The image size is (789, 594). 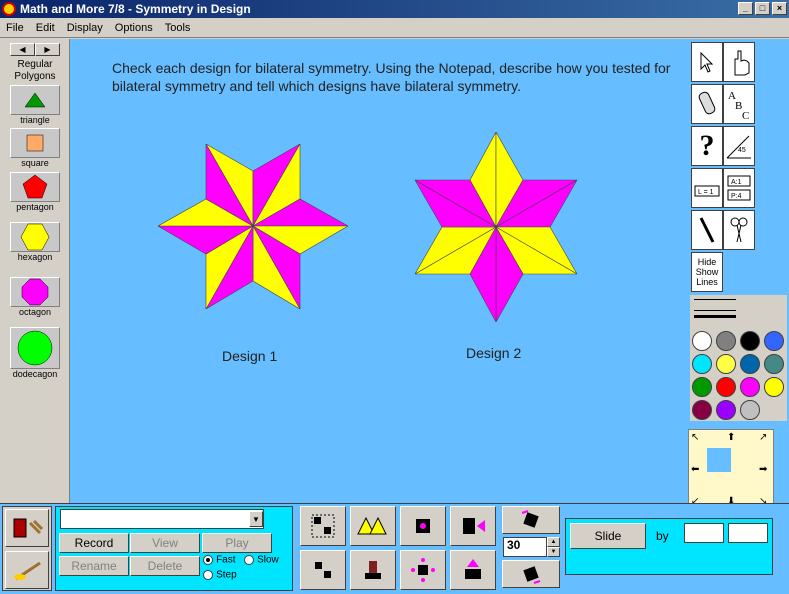 What do you see at coordinates (35, 207) in the screenshot?
I see `pentagon-label: pentagon` at bounding box center [35, 207].